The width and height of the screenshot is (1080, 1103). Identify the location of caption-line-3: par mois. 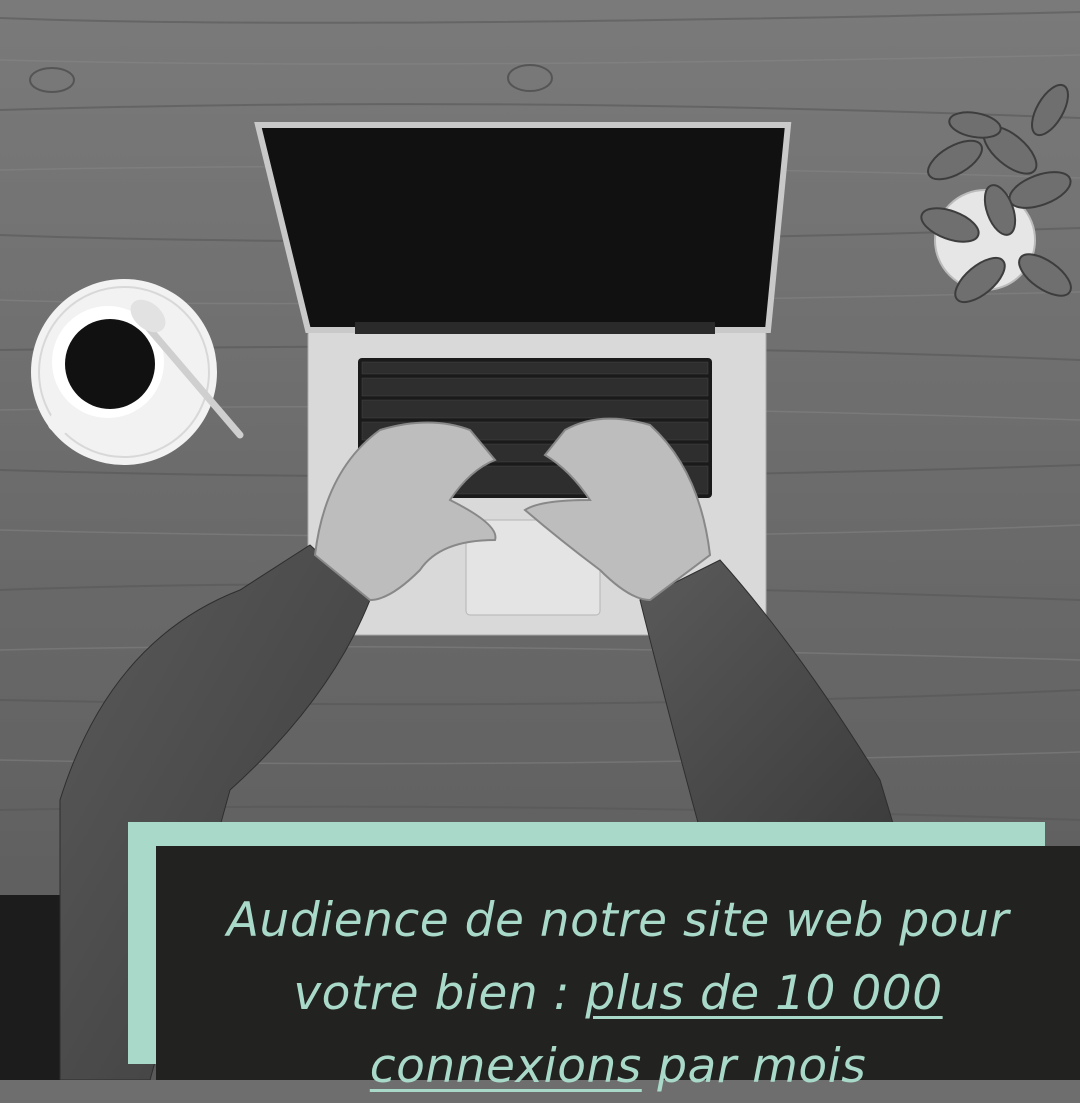
(754, 1066).